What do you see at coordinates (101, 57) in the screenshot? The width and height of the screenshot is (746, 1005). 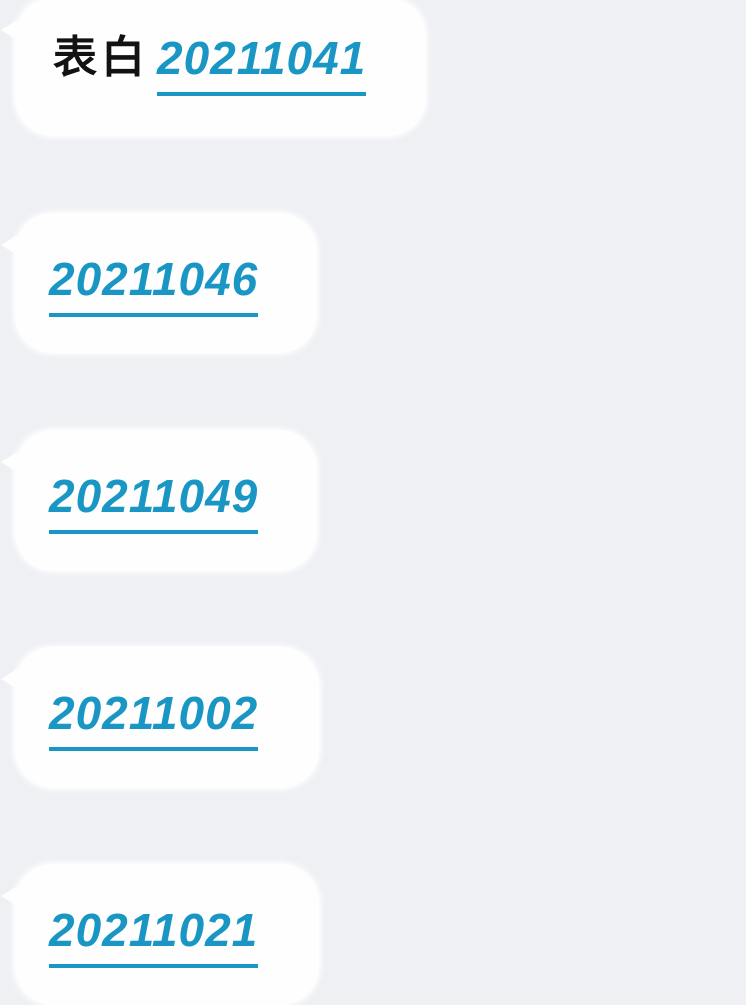 I see `message-text: 表白` at bounding box center [101, 57].